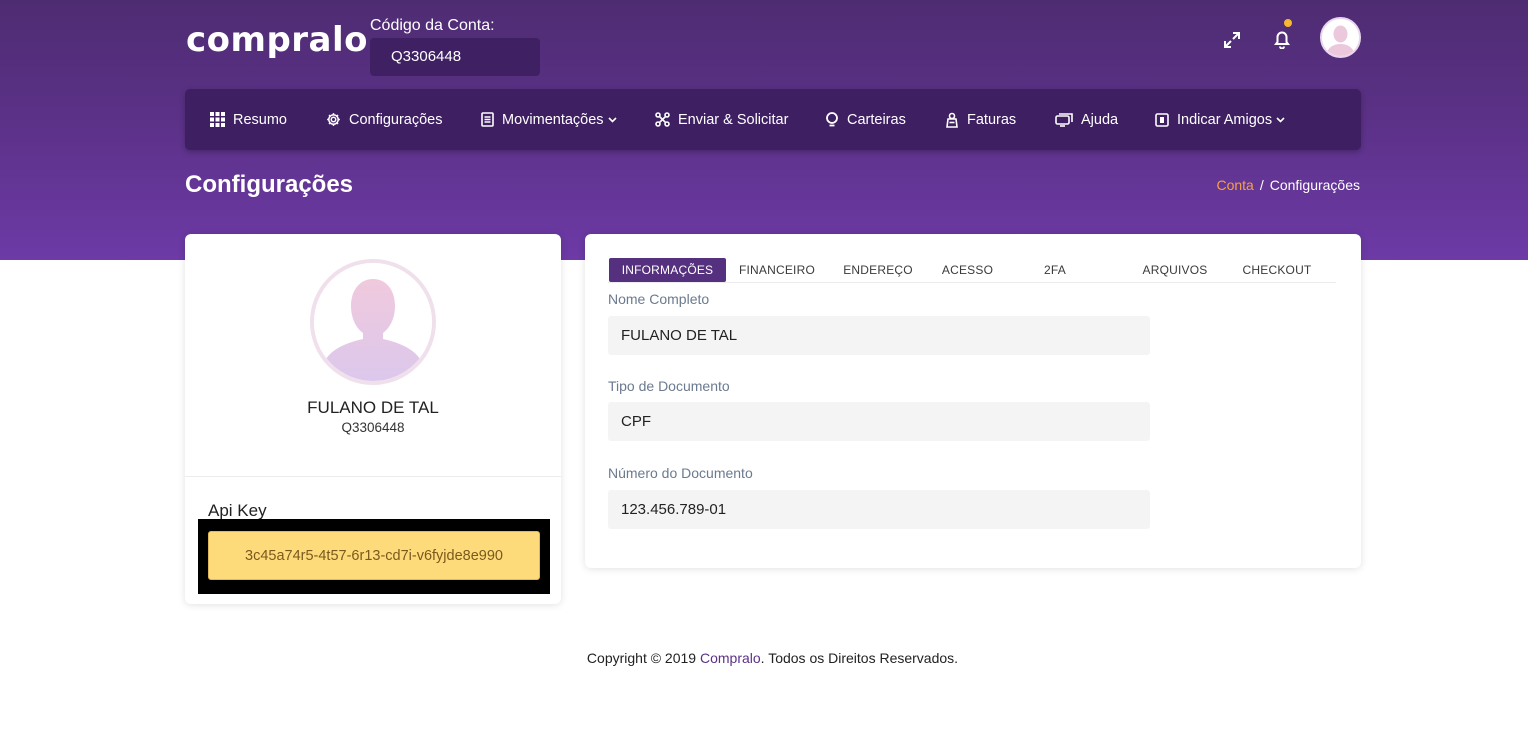 The image size is (1528, 747). I want to click on breadcrumb-current: Configurações, so click(1314, 185).